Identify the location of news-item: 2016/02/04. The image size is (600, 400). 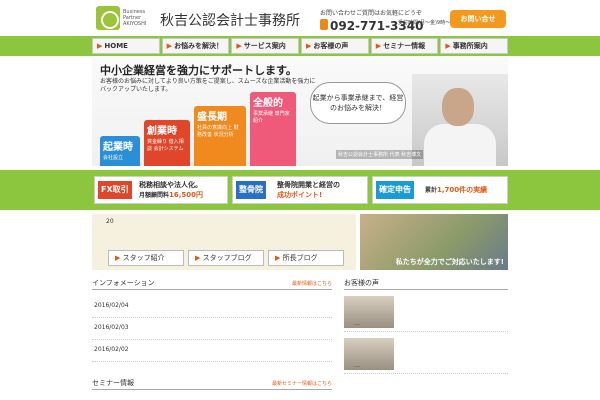
(212, 308).